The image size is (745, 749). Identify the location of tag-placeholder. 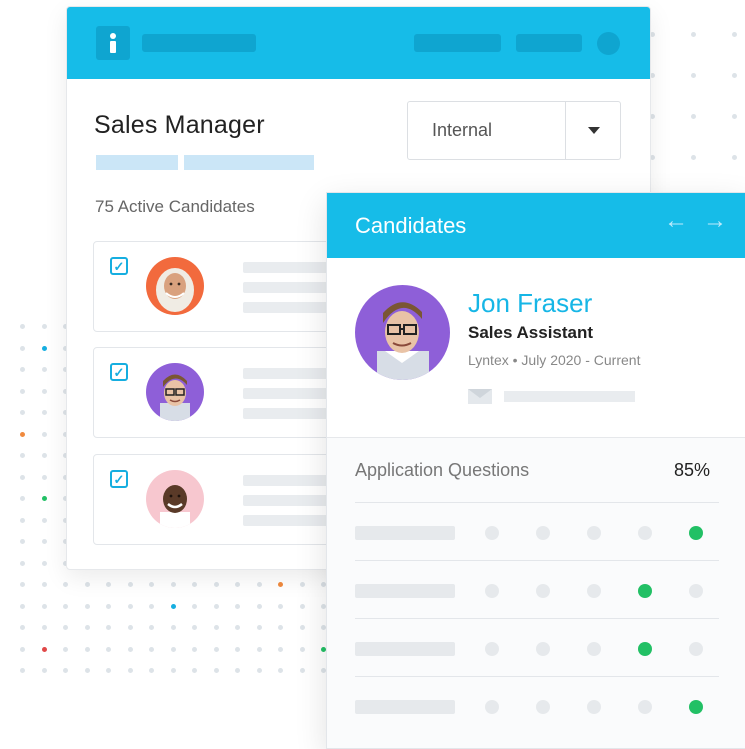
(249, 162).